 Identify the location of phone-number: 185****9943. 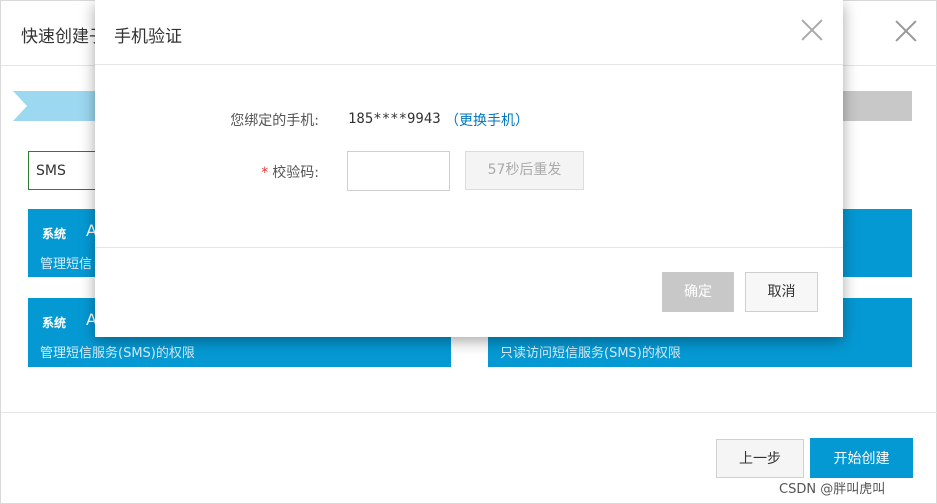
(394, 119).